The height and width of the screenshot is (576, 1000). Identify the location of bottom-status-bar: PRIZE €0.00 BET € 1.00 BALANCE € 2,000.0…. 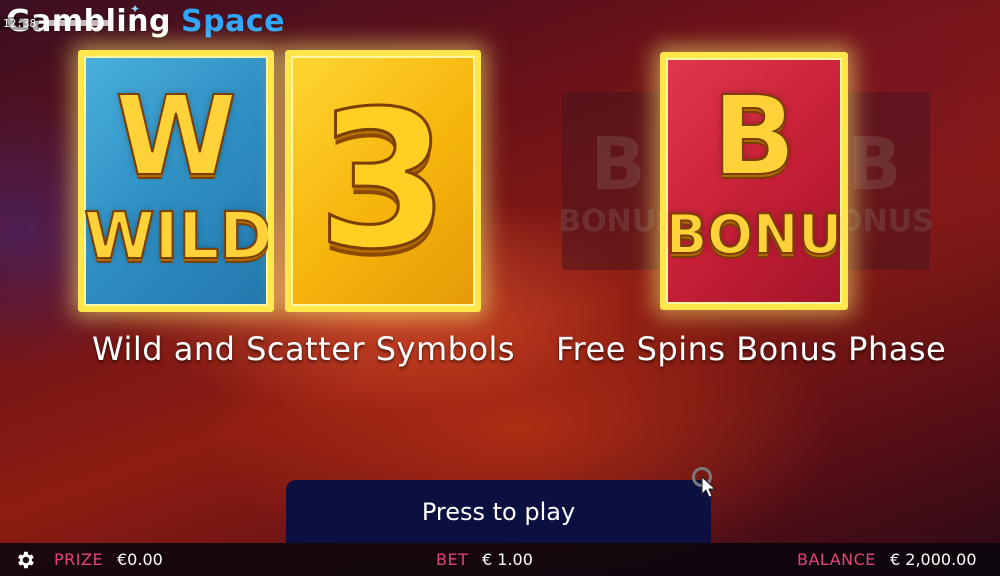
(500, 559).